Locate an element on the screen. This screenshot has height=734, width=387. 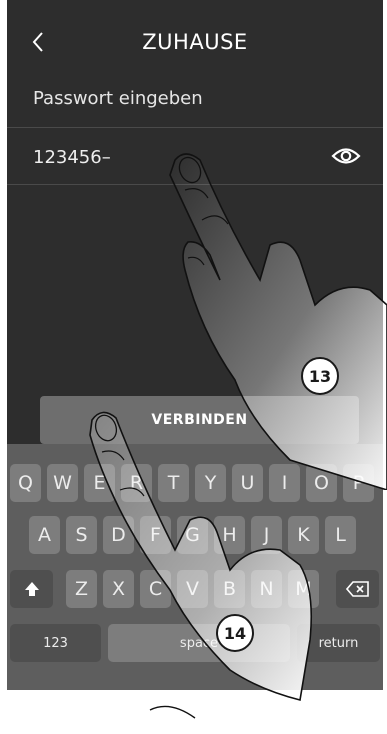
key-l: L is located at coordinates (340, 535).